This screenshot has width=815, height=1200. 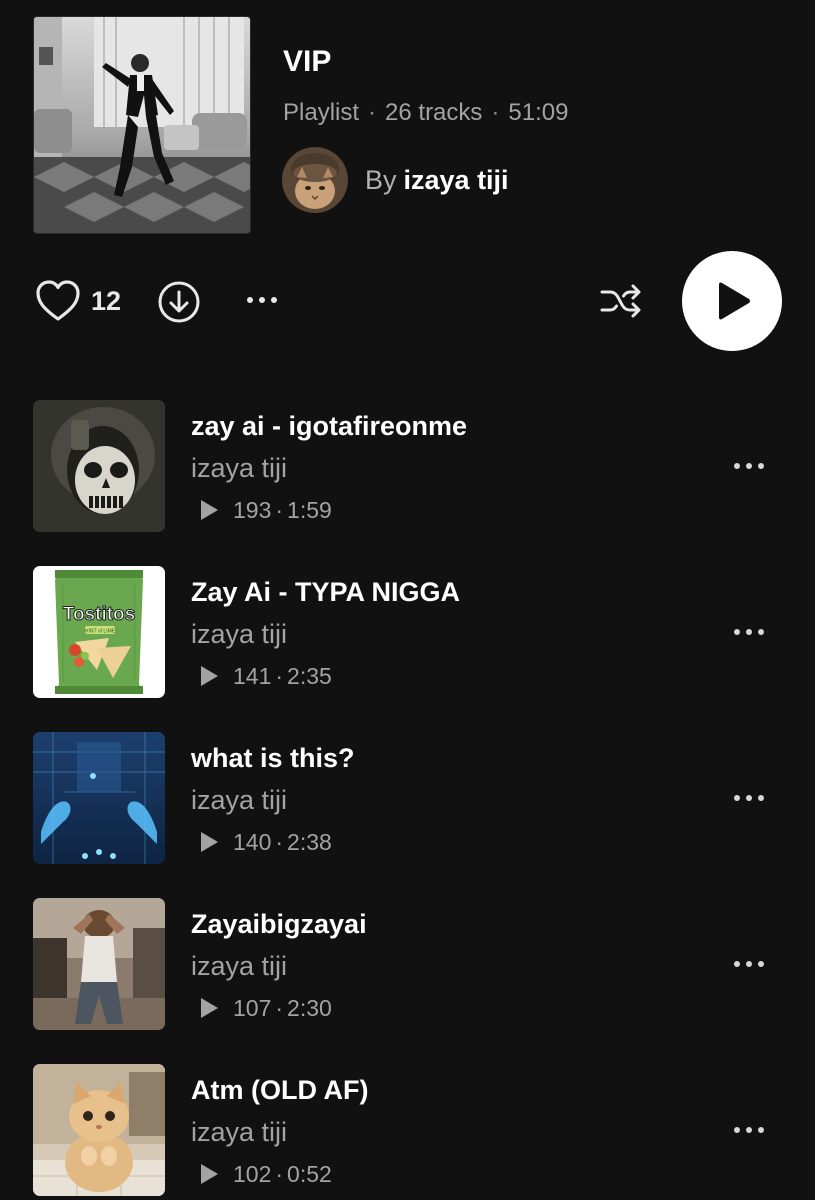 I want to click on play-button, so click(x=732, y=301).